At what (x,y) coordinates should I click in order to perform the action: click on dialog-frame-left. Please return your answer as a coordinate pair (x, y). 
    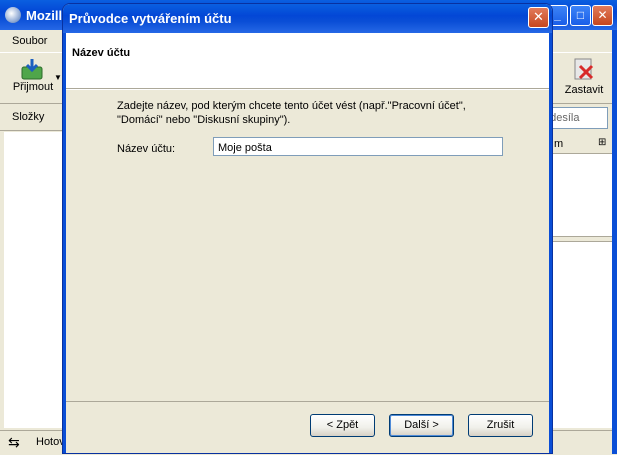
    Looking at the image, I should click on (64, 243).